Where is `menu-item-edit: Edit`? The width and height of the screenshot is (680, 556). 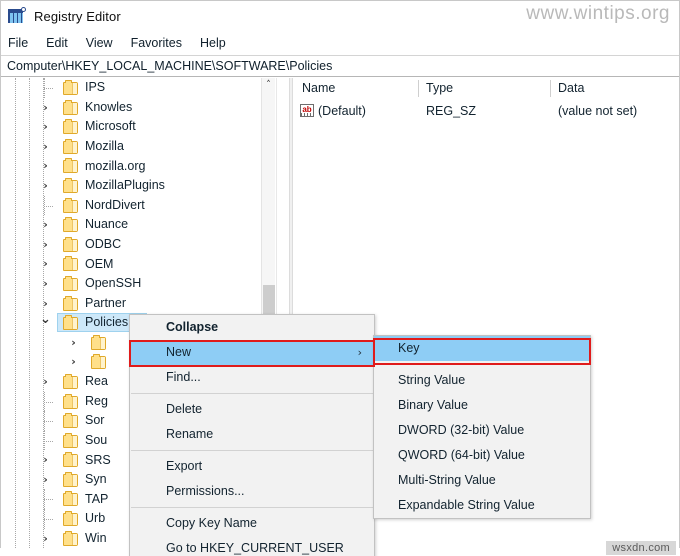 menu-item-edit: Edit is located at coordinates (61, 43).